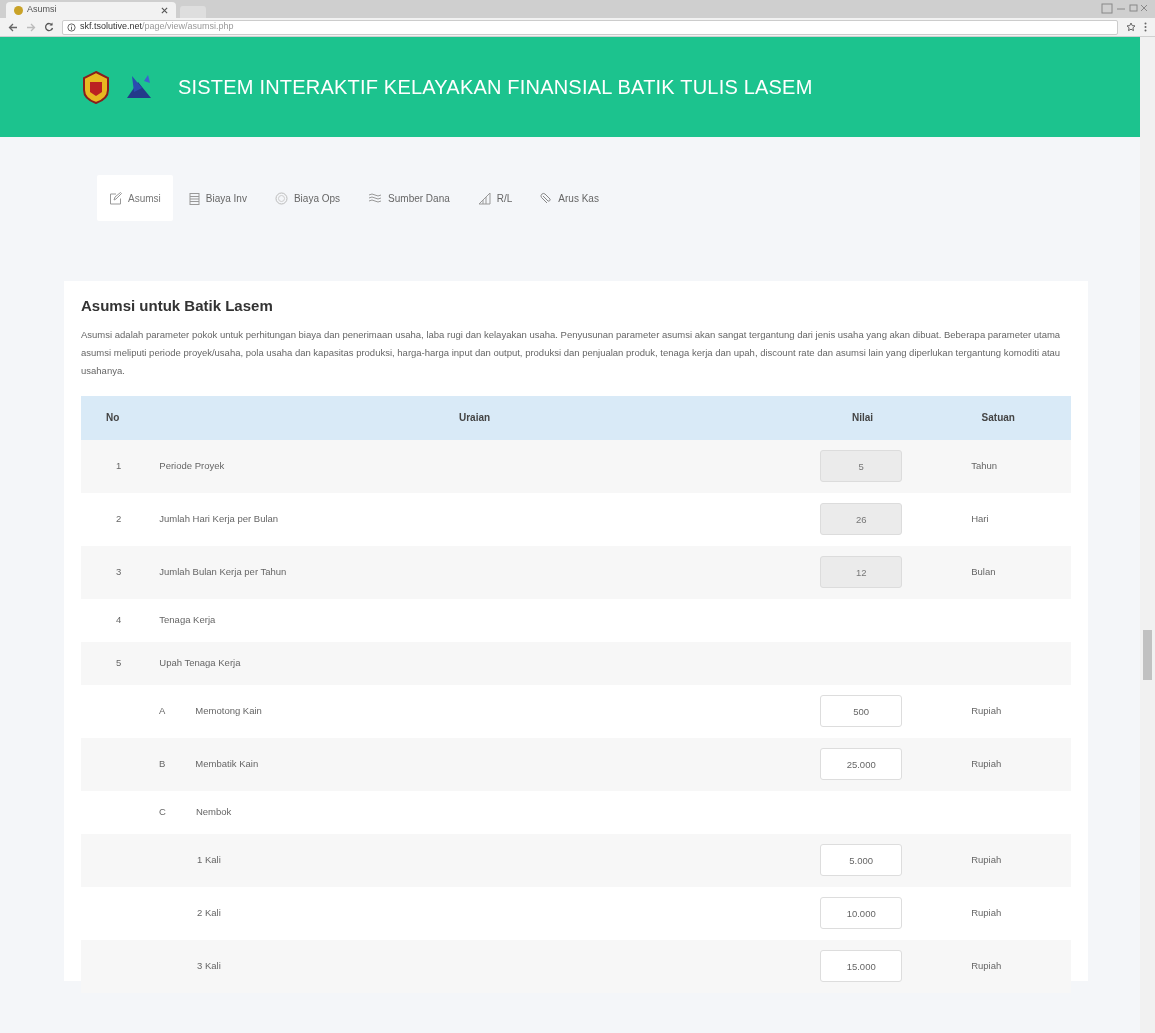 Image resolution: width=1155 pixels, height=1033 pixels. What do you see at coordinates (218, 518) in the screenshot?
I see `row-label: Jumlah Hari Kerja per Bulan` at bounding box center [218, 518].